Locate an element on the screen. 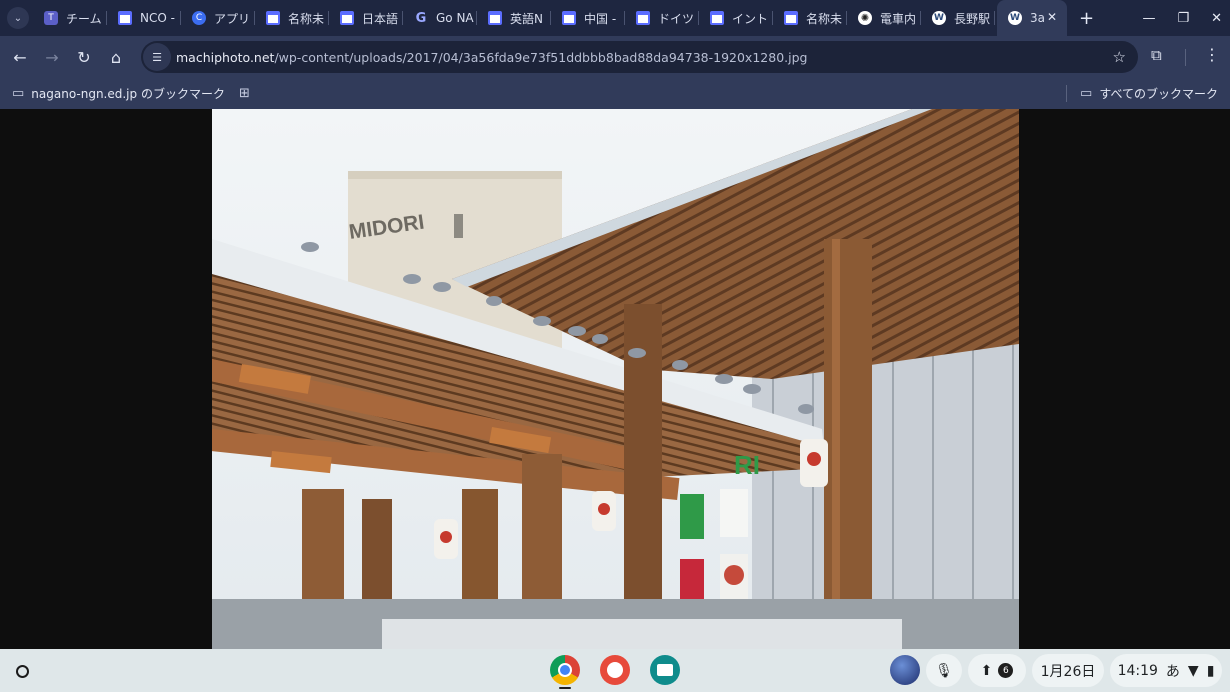 The width and height of the screenshot is (1230, 692). midori-sign: RI is located at coordinates (747, 465).